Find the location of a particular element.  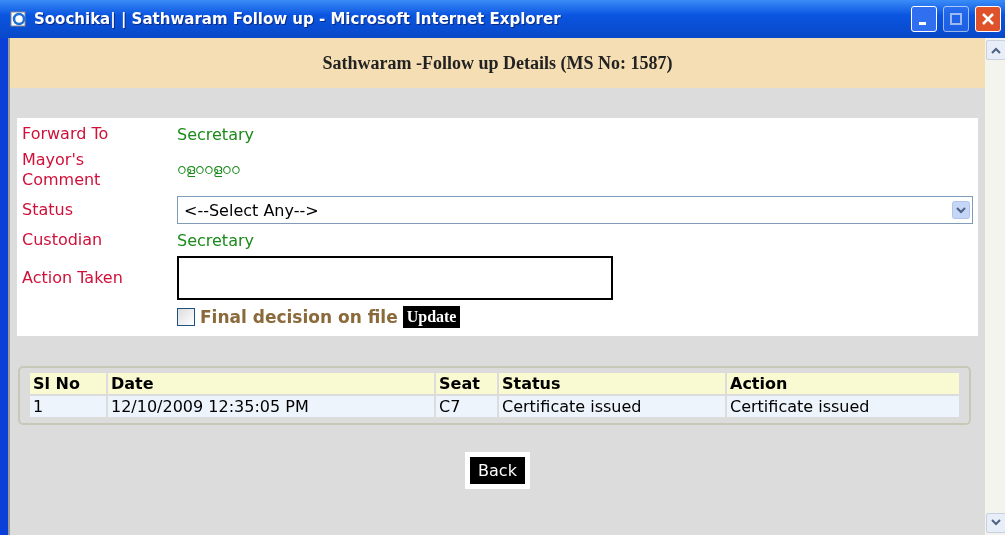

field-label: Custodian is located at coordinates (63, 240).